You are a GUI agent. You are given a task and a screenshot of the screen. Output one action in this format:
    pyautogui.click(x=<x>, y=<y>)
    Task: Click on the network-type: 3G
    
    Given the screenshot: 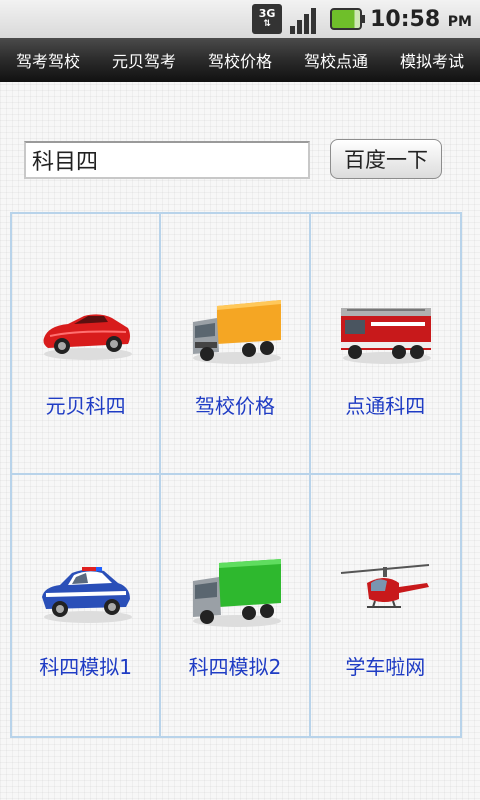 What is the action you would take?
    pyautogui.click(x=267, y=13)
    